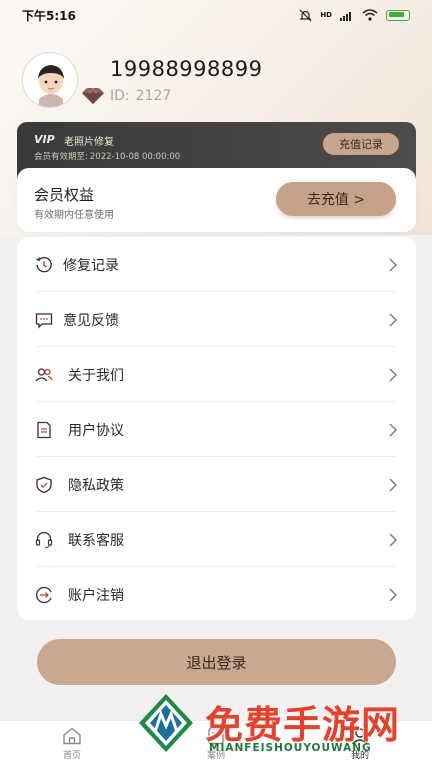 The height and width of the screenshot is (768, 432). I want to click on tab-label: 首页, so click(71, 756).